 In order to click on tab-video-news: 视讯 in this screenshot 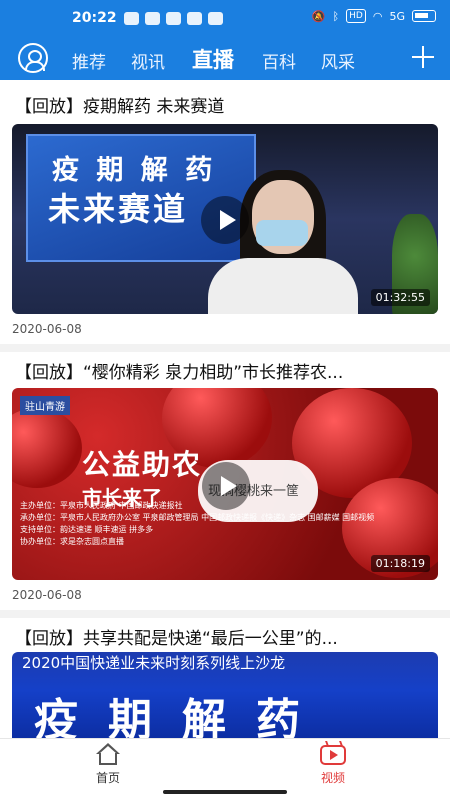, I will do `click(148, 60)`.